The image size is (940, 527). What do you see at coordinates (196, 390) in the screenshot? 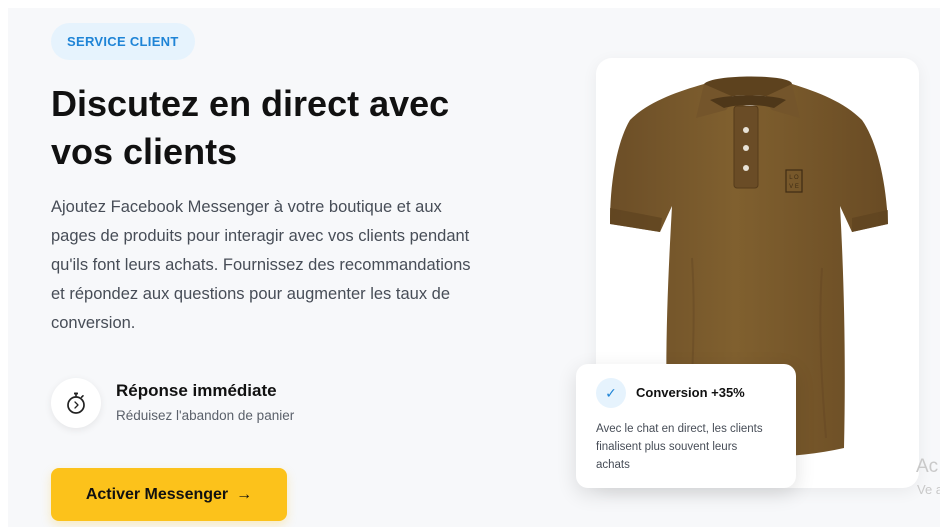
I see `feature-title: Réponse immédiate` at bounding box center [196, 390].